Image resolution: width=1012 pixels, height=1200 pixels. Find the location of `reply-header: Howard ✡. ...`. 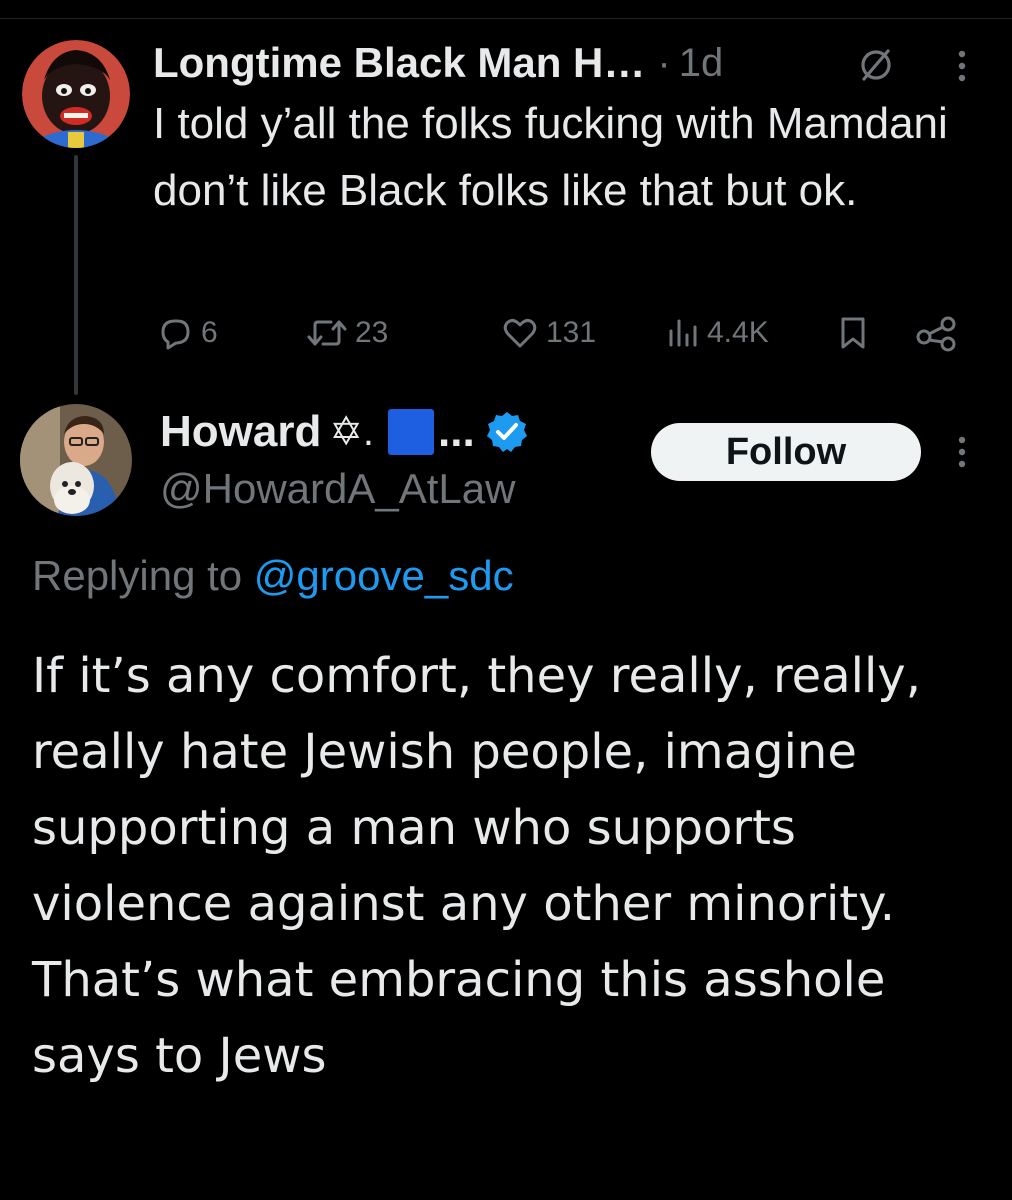

reply-header: Howard ✡. ... is located at coordinates (344, 432).